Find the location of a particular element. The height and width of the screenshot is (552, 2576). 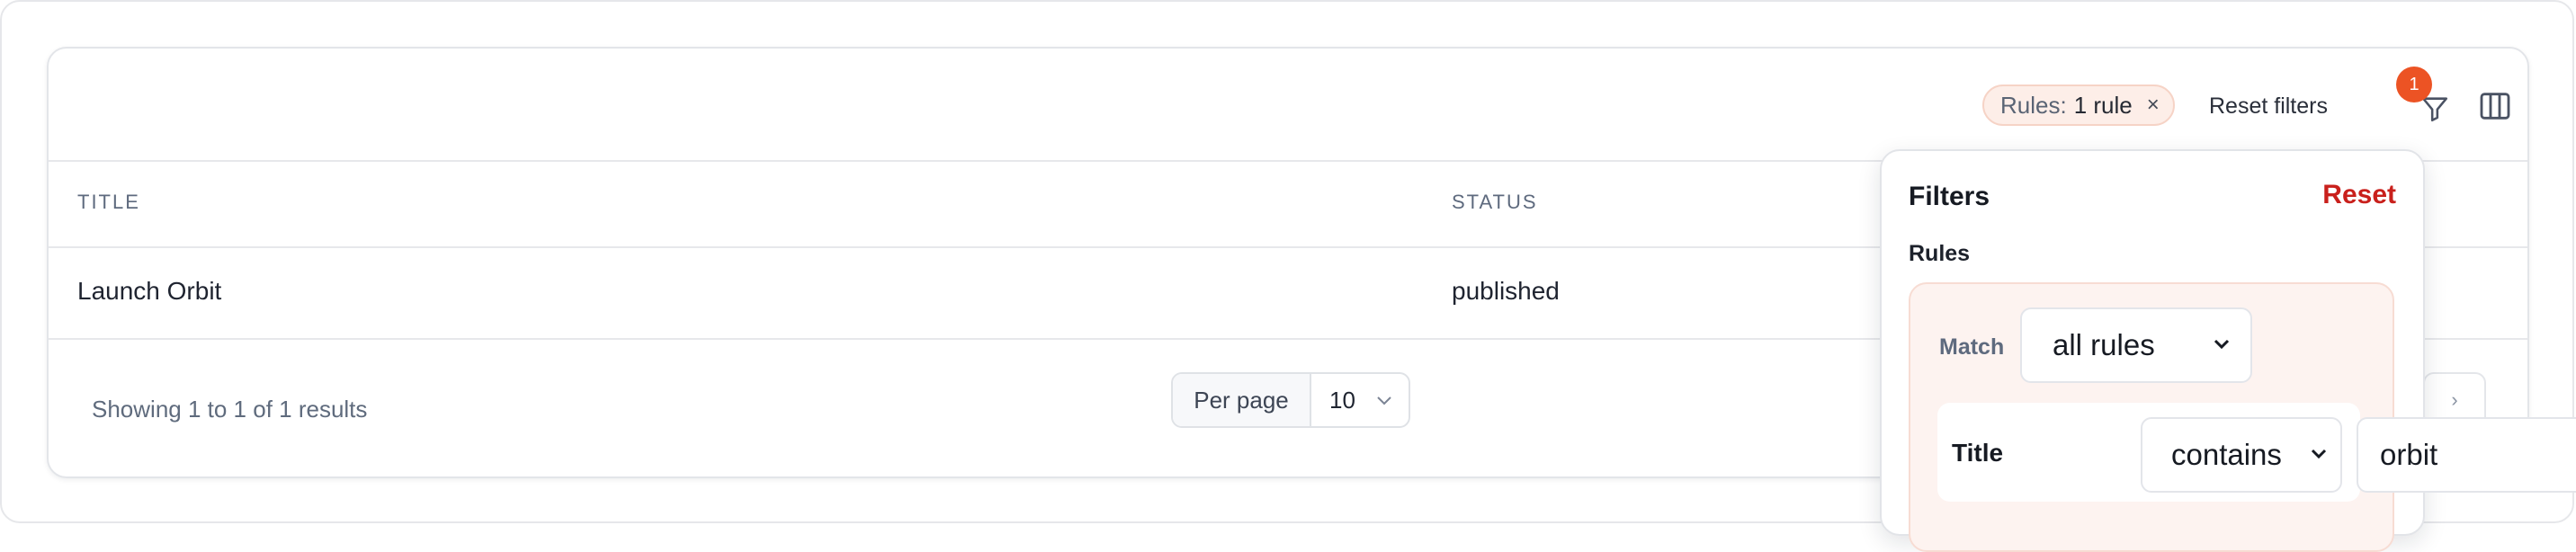

rule-value-input is located at coordinates (2466, 455).